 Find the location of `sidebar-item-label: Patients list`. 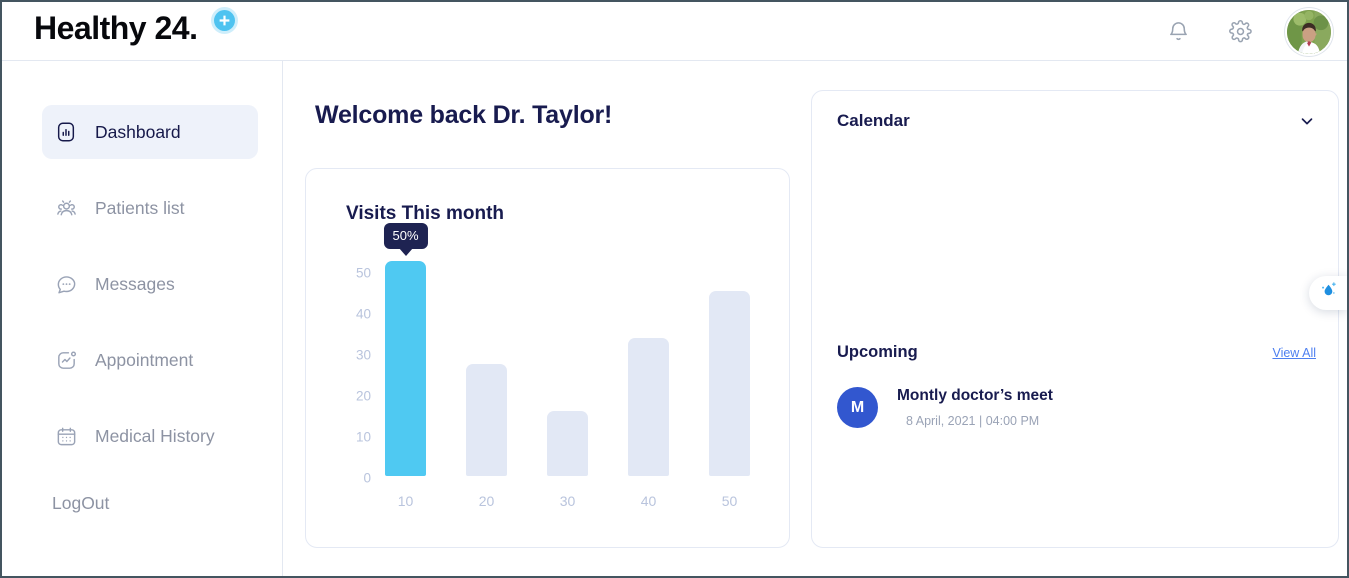

sidebar-item-label: Patients list is located at coordinates (140, 207).